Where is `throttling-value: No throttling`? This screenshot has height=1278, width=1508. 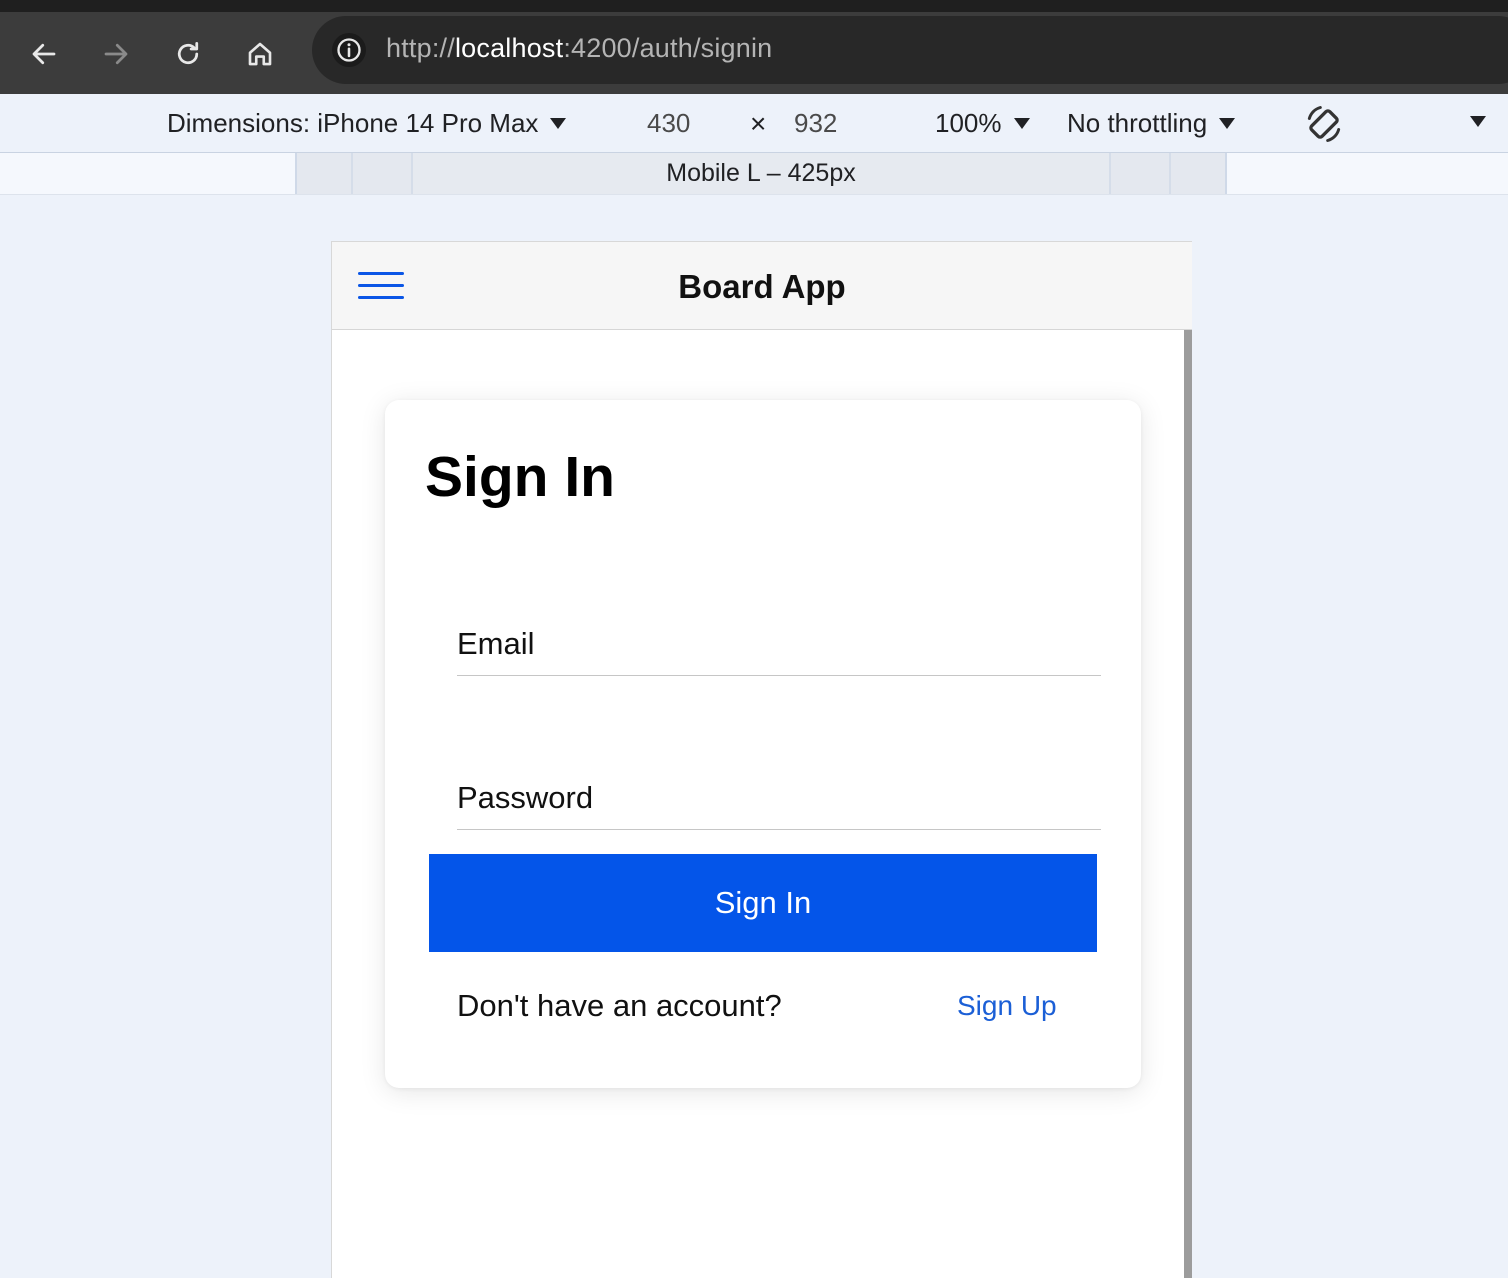
throttling-value: No throttling is located at coordinates (1137, 123).